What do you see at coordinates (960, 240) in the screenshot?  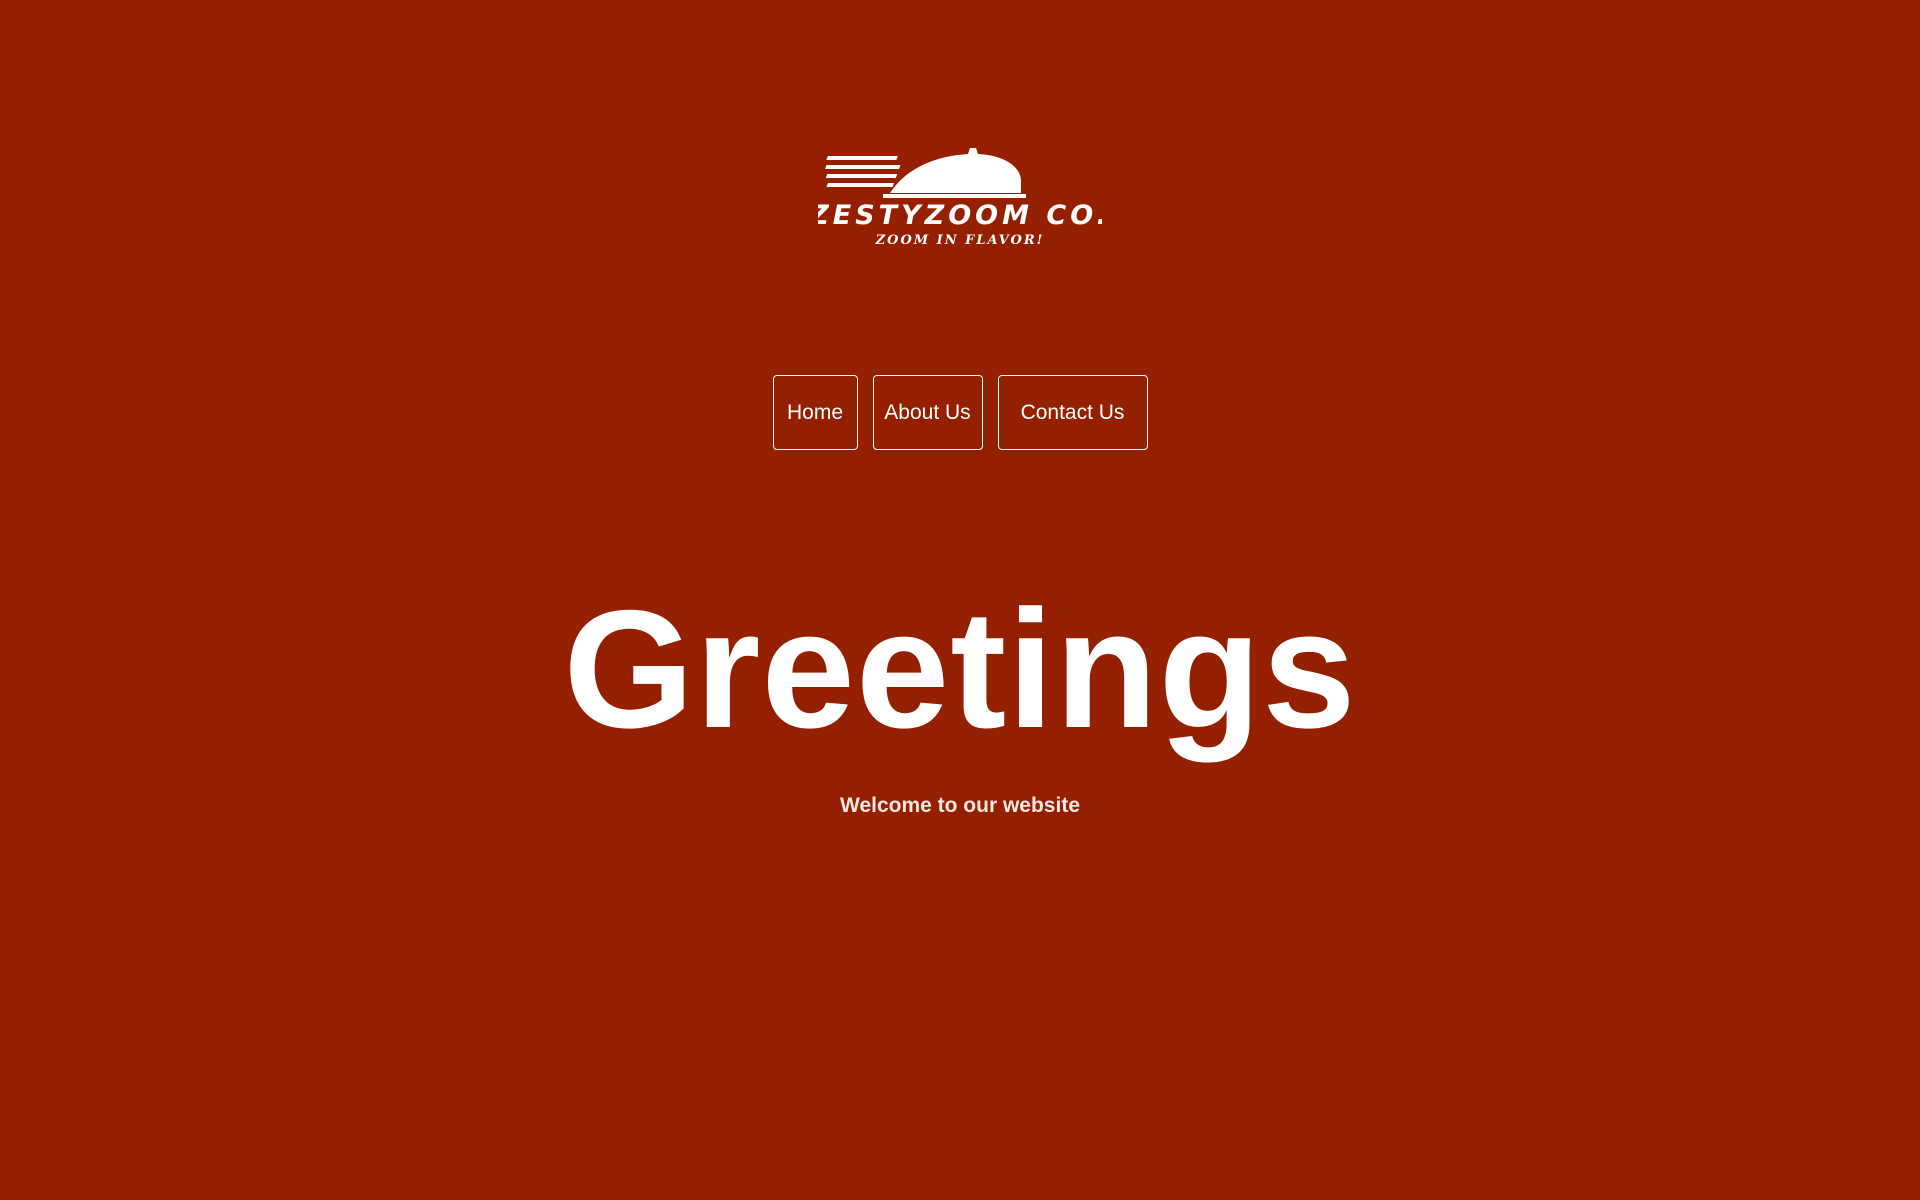 I see `brand-tagline: ZOOM IN FLAVOR!` at bounding box center [960, 240].